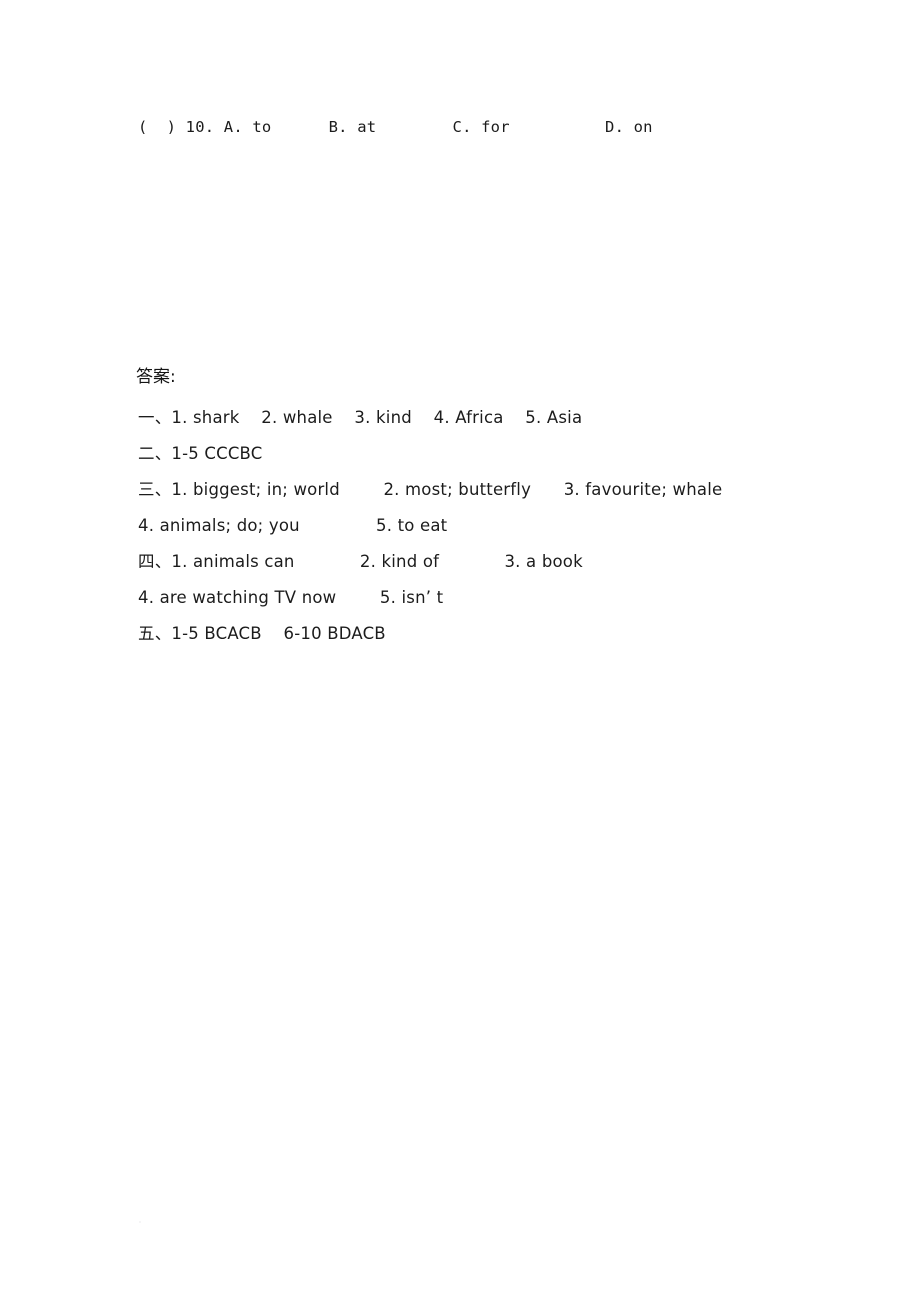 The image size is (920, 1302). What do you see at coordinates (395, 127) in the screenshot?
I see `question-10-options: ( ) 10. A. to B. at C. for D. on` at bounding box center [395, 127].